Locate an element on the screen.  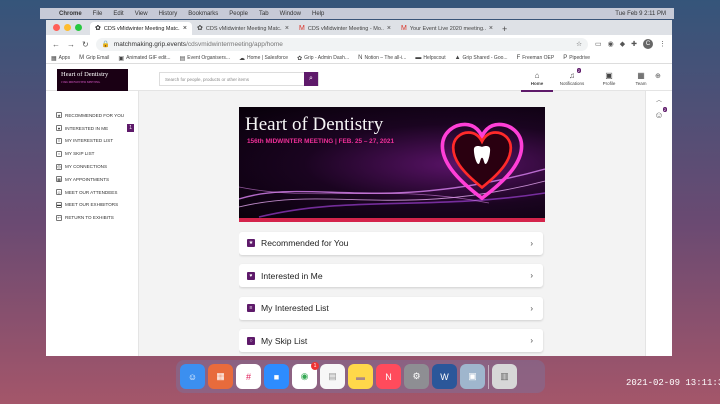
sidebar-item-recommended: ★ RECOMMENDED FOR YOU is located at coordinates (92, 115).